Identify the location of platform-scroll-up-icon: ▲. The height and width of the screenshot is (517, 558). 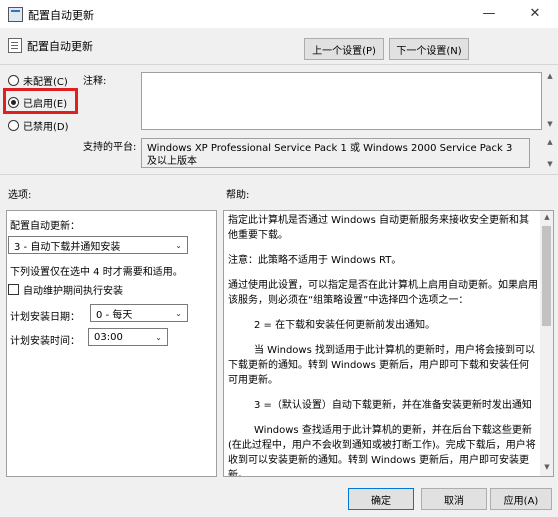
(550, 142).